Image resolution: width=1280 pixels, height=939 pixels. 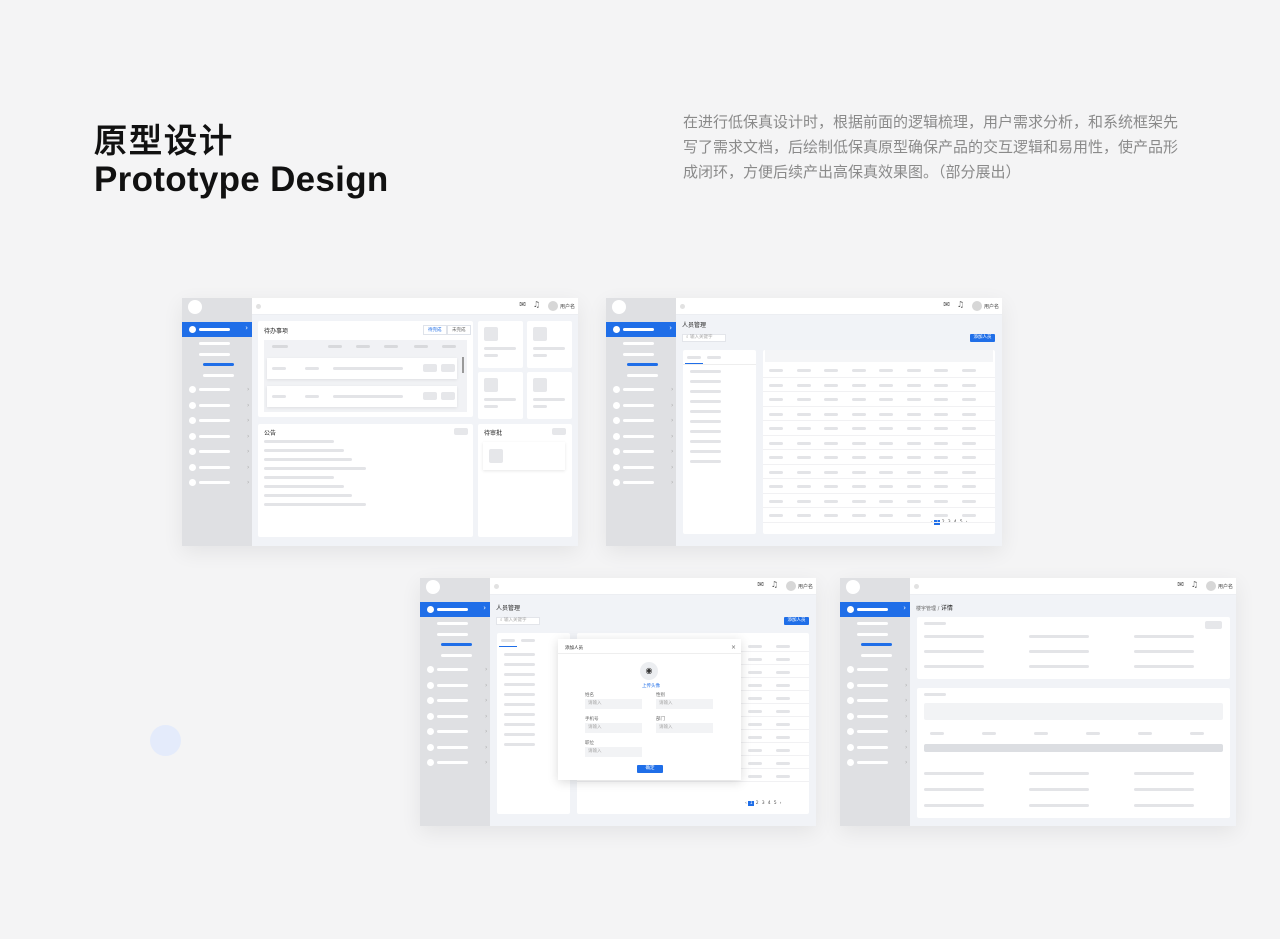 What do you see at coordinates (684, 704) in the screenshot?
I see `gender-input: 请输入` at bounding box center [684, 704].